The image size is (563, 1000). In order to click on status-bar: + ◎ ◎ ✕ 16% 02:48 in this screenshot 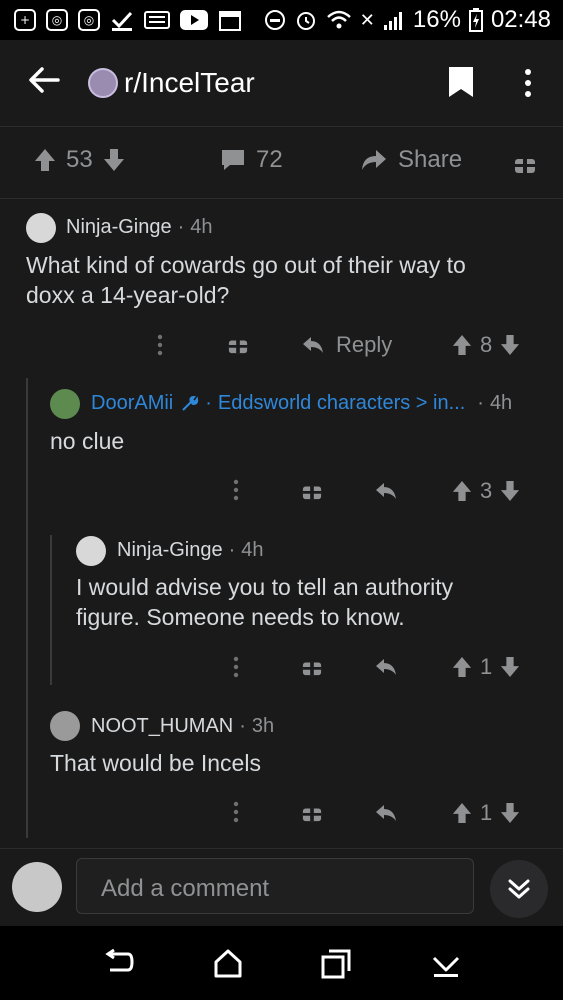, I will do `click(281, 20)`.